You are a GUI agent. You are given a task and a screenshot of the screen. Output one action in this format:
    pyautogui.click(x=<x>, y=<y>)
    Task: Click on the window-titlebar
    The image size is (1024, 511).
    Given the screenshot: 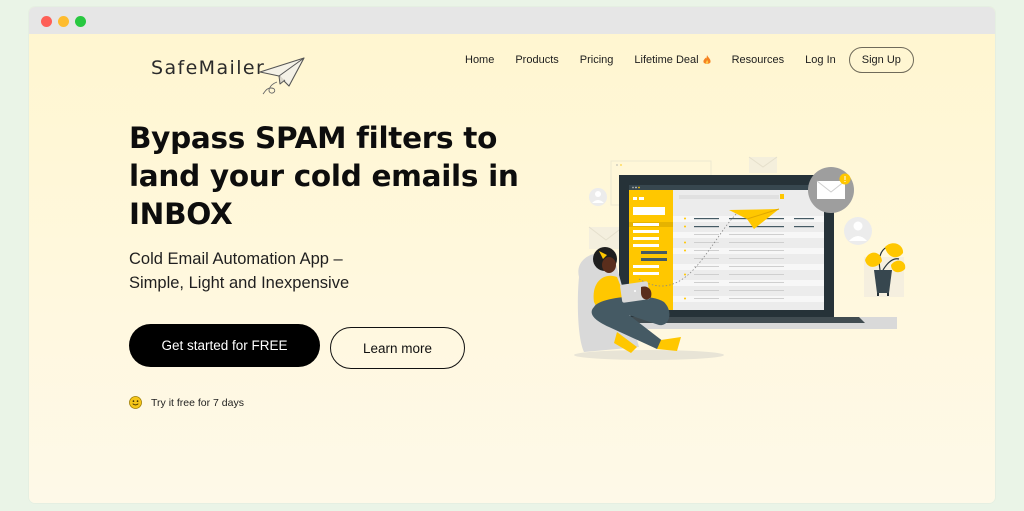 What is the action you would take?
    pyautogui.click(x=512, y=20)
    